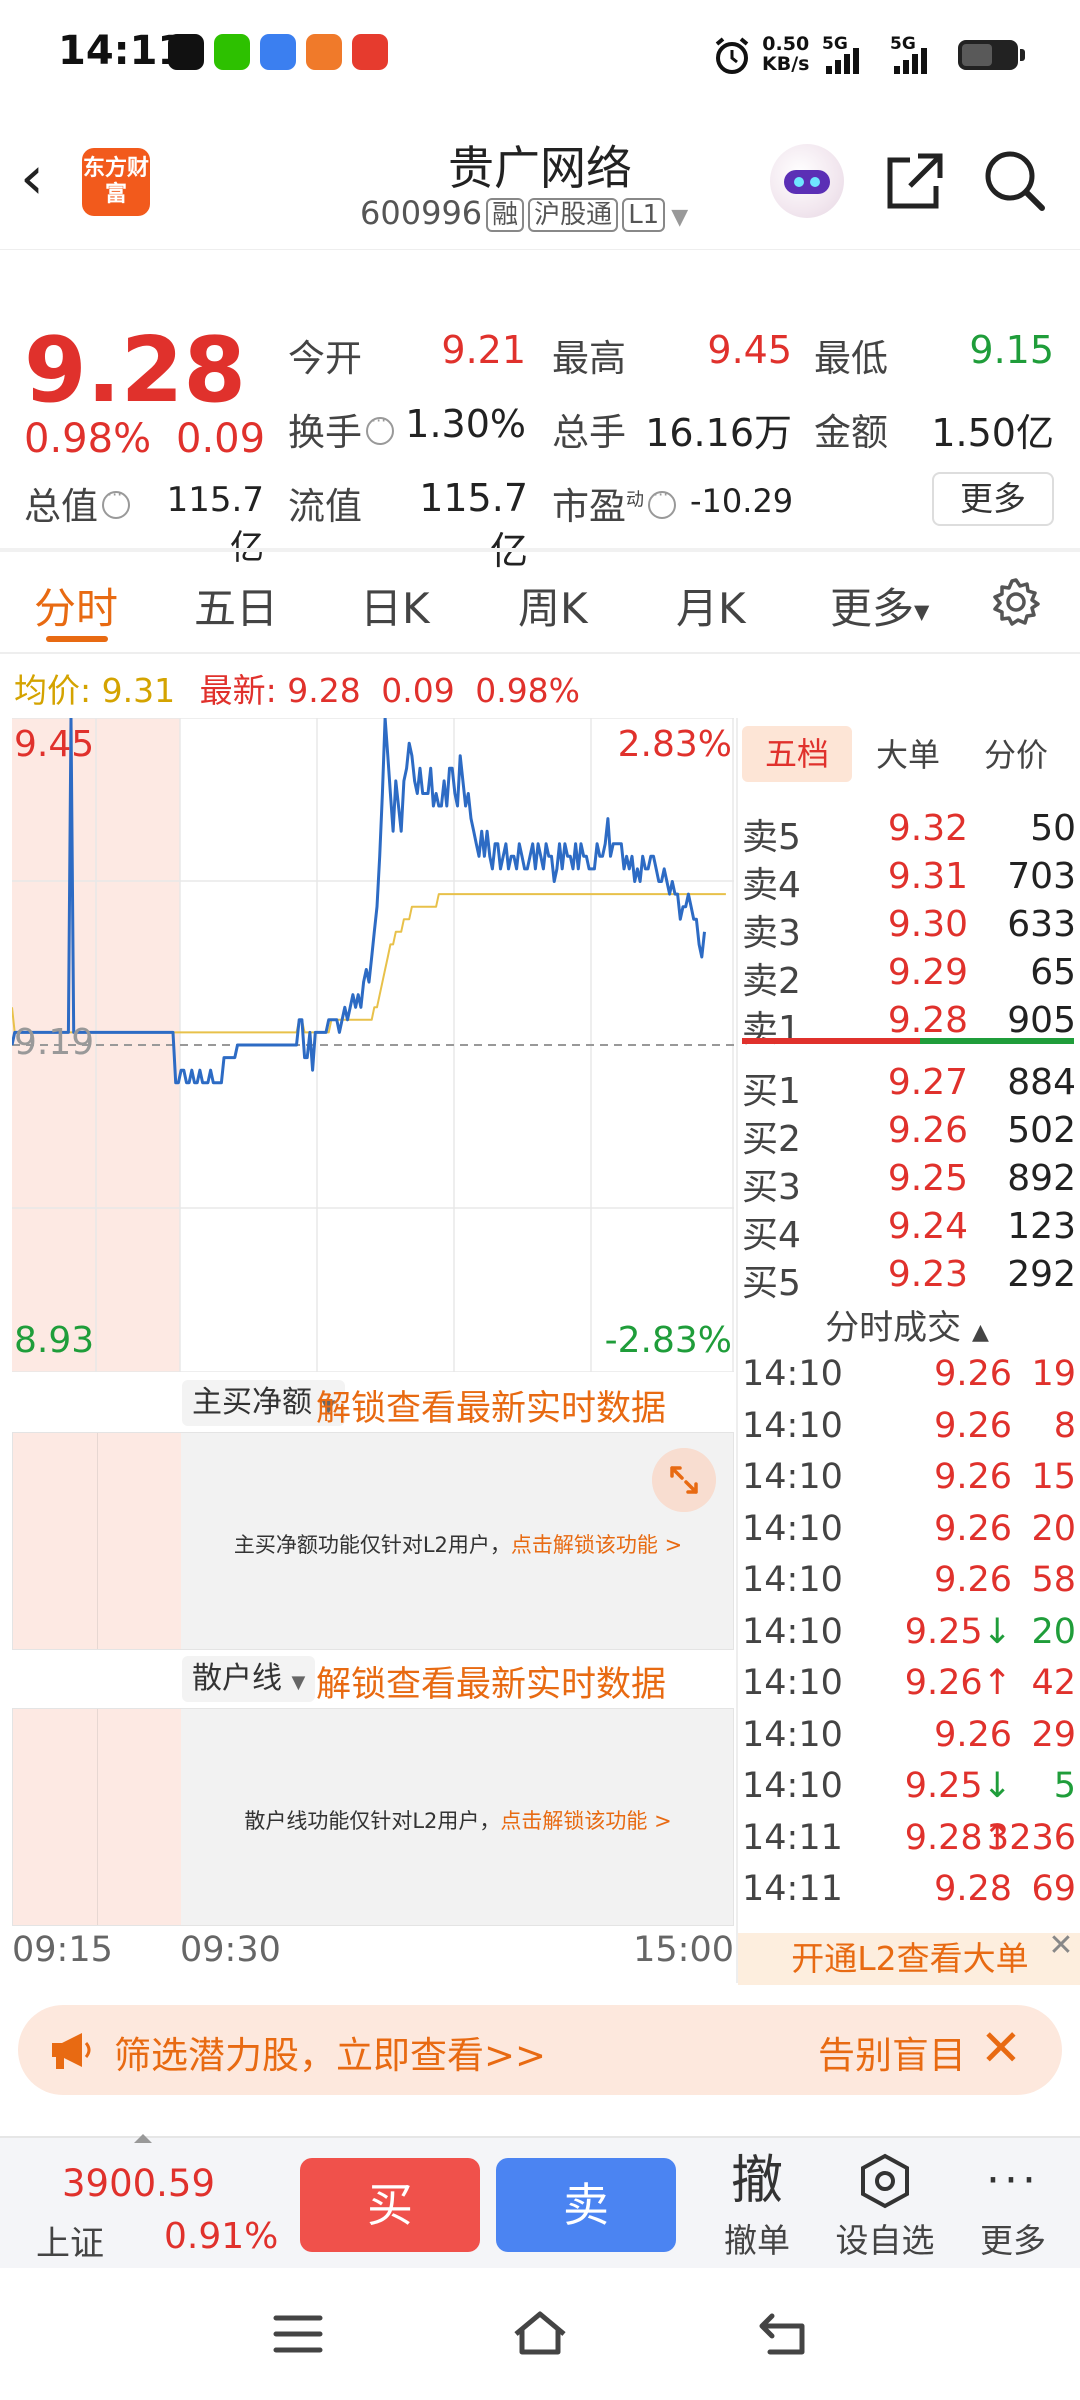 The image size is (1080, 2400). I want to click on locked-message: 主买净额功能仅针对L2用户，点击解锁该功能 >, so click(458, 1544).